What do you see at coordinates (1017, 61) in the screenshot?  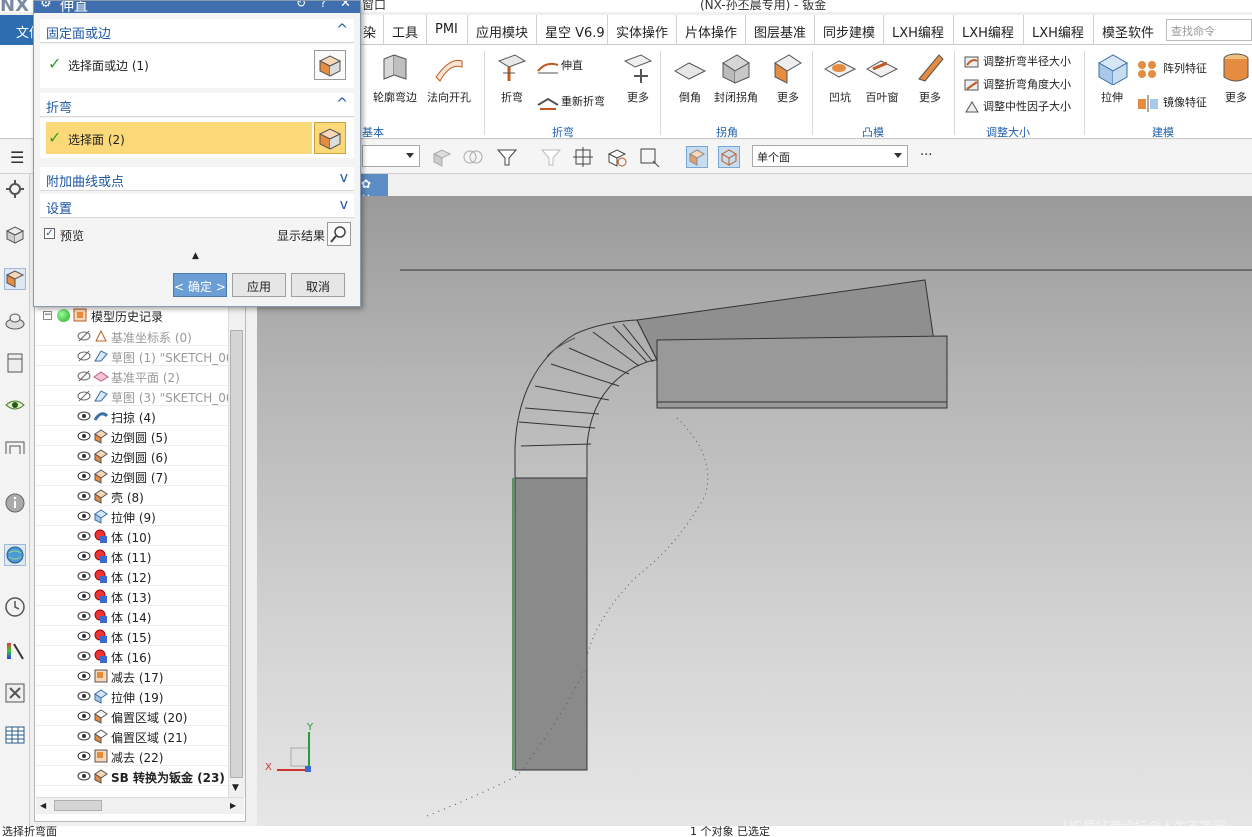 I see `resize-bend-radius-button: 调整折弯半径大小` at bounding box center [1017, 61].